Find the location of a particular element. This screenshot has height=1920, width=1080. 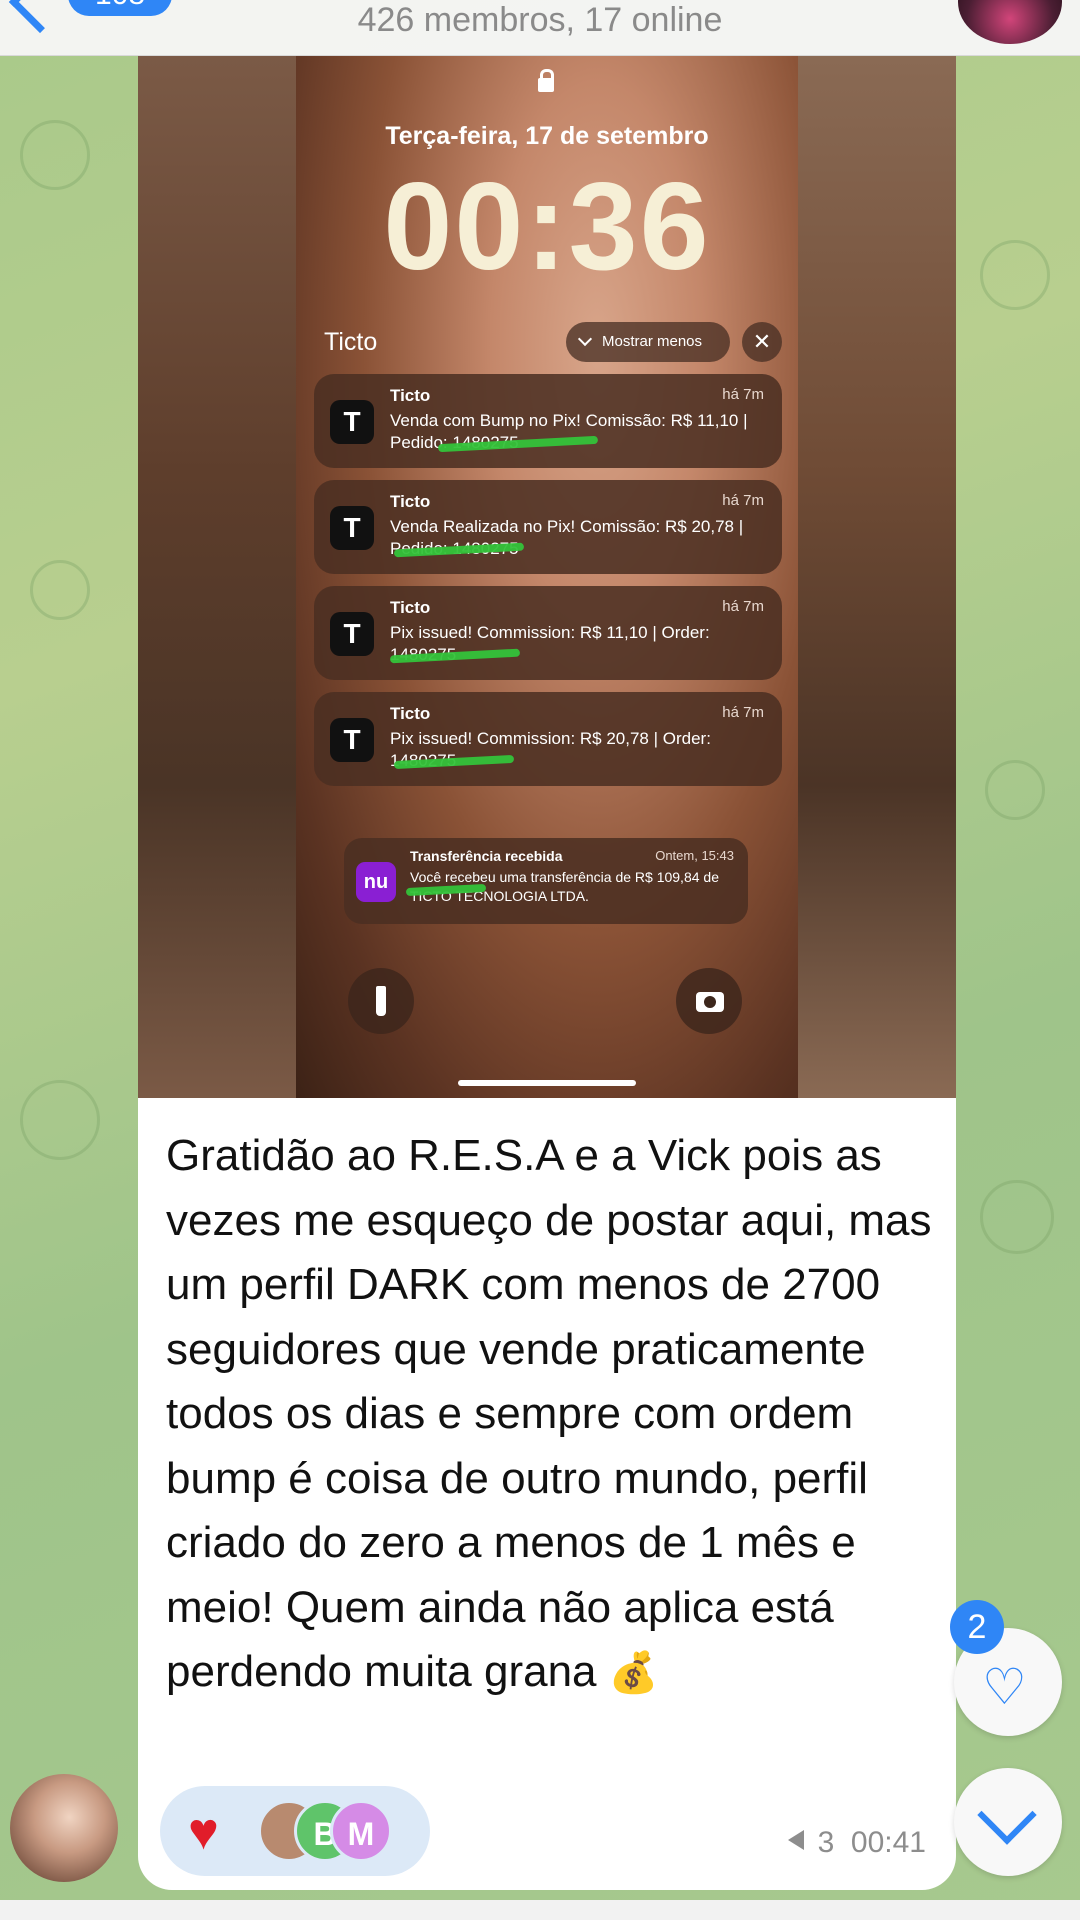

reactions-bar: ♥ B M is located at coordinates (295, 1831).